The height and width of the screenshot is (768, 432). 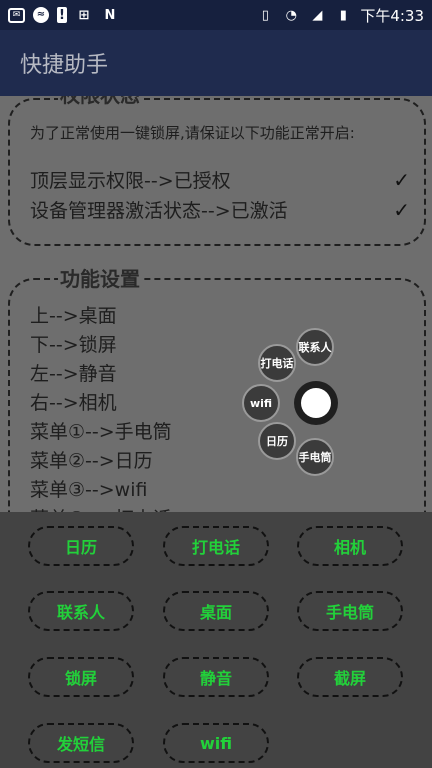 I want to click on alert-icon: !, so click(x=62, y=15).